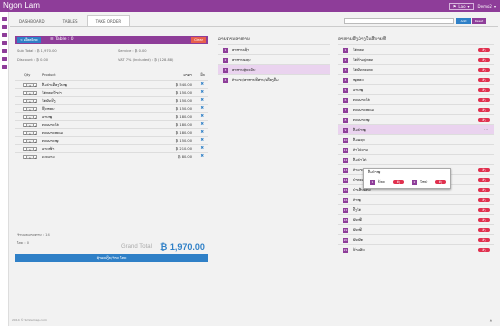 This screenshot has height=326, width=500. Describe the element at coordinates (4, 43) in the screenshot. I see `menu-icon` at that location.